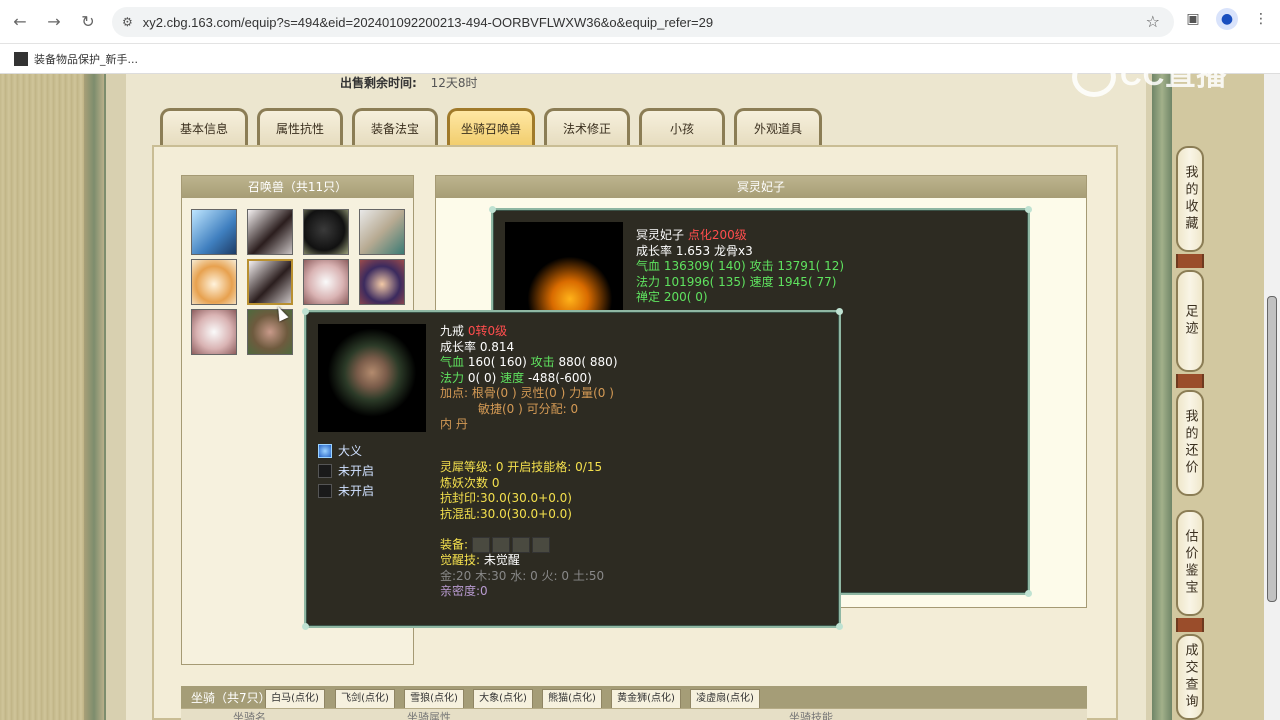 This screenshot has height=720, width=1280. Describe the element at coordinates (297, 187) in the screenshot. I see `summon-list-title: 召唤兽（共11只）` at that location.